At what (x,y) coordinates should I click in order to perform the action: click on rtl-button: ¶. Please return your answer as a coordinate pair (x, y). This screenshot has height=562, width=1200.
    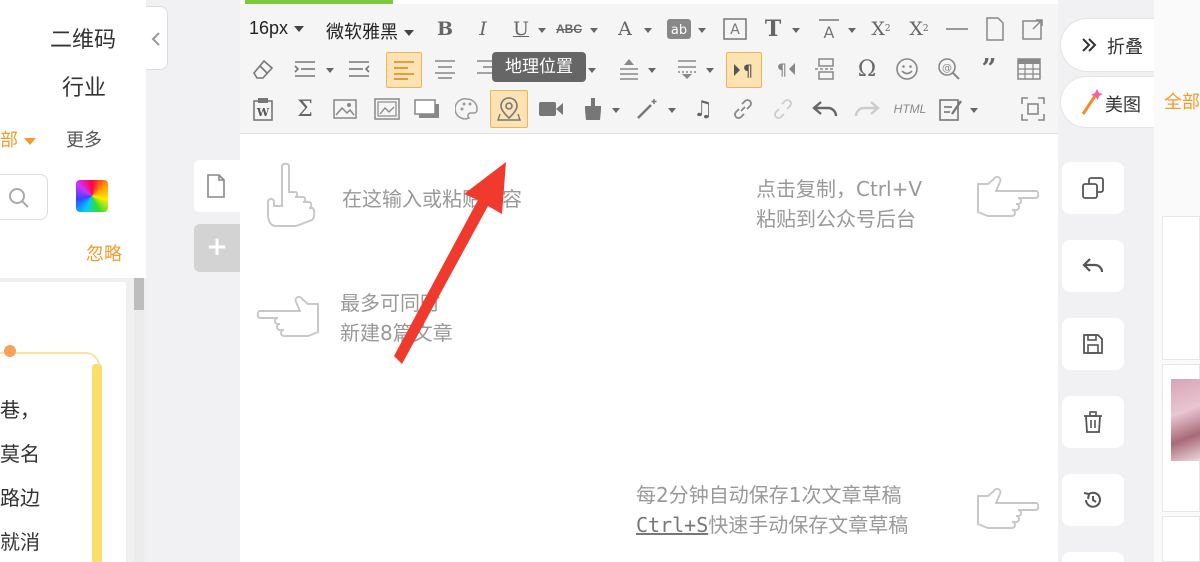
    Looking at the image, I should click on (785, 69).